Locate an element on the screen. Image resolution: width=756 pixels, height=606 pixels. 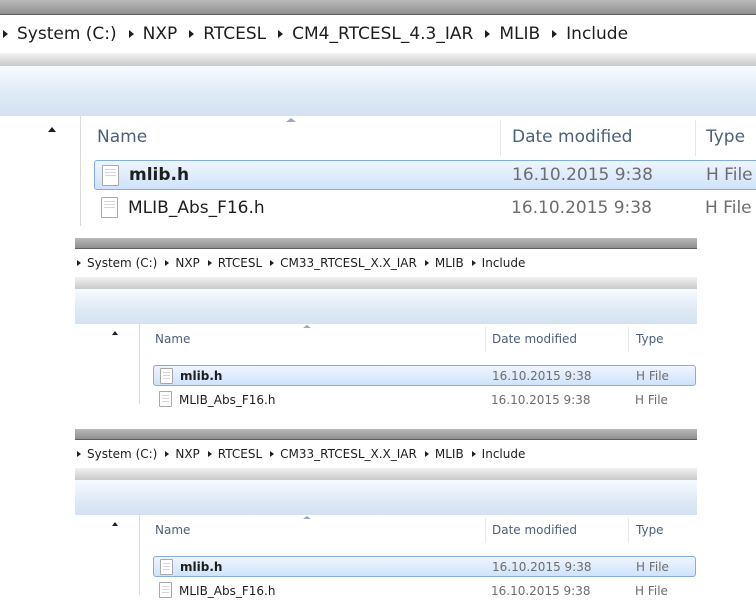
breadcrumb-item-rtcesl-version: CM4_RTCESL_4.3_IAR is located at coordinates (382, 34).